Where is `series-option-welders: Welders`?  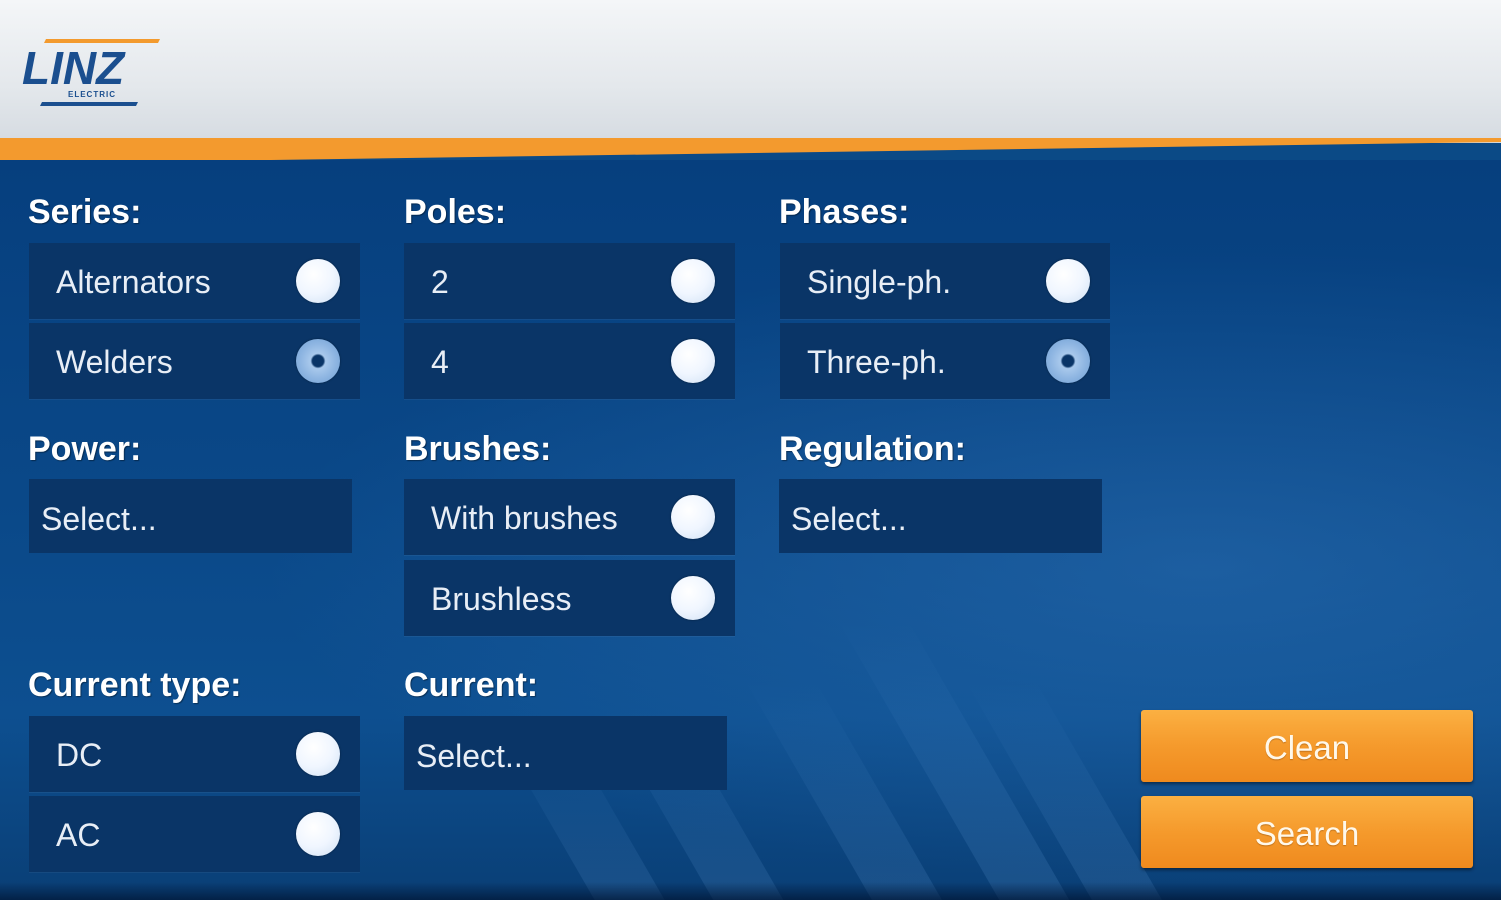
series-option-welders: Welders is located at coordinates (194, 361).